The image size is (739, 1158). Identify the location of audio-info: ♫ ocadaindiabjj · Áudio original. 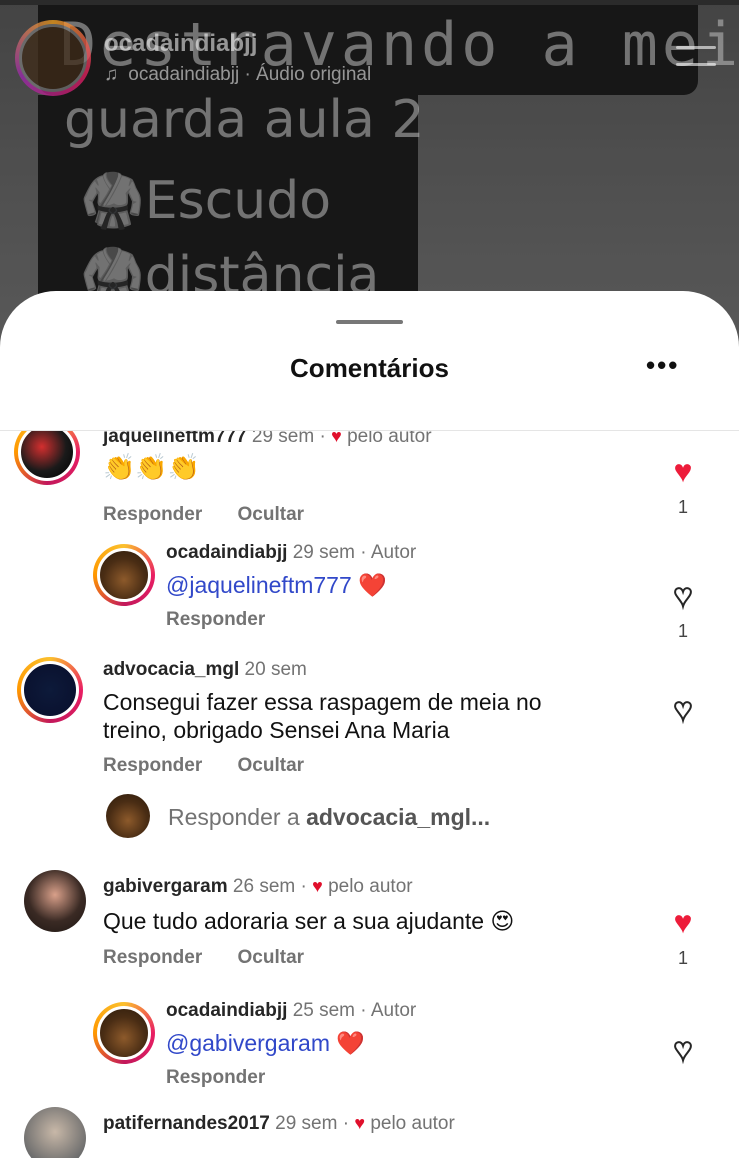
(237, 75).